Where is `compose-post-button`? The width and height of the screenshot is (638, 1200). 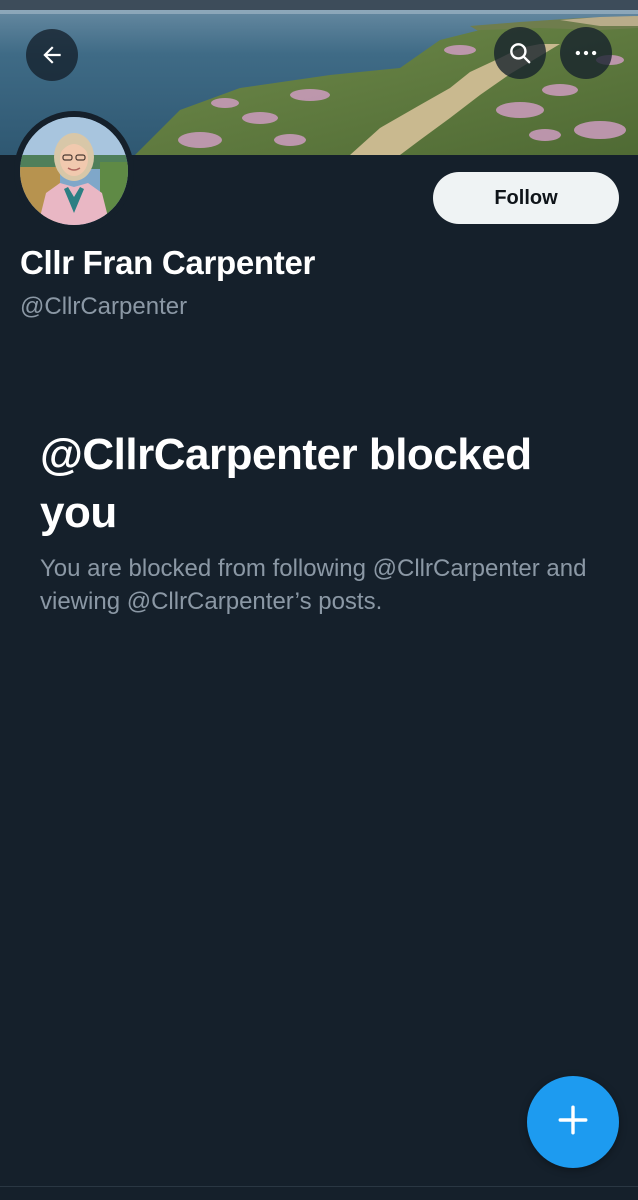 compose-post-button is located at coordinates (573, 1122).